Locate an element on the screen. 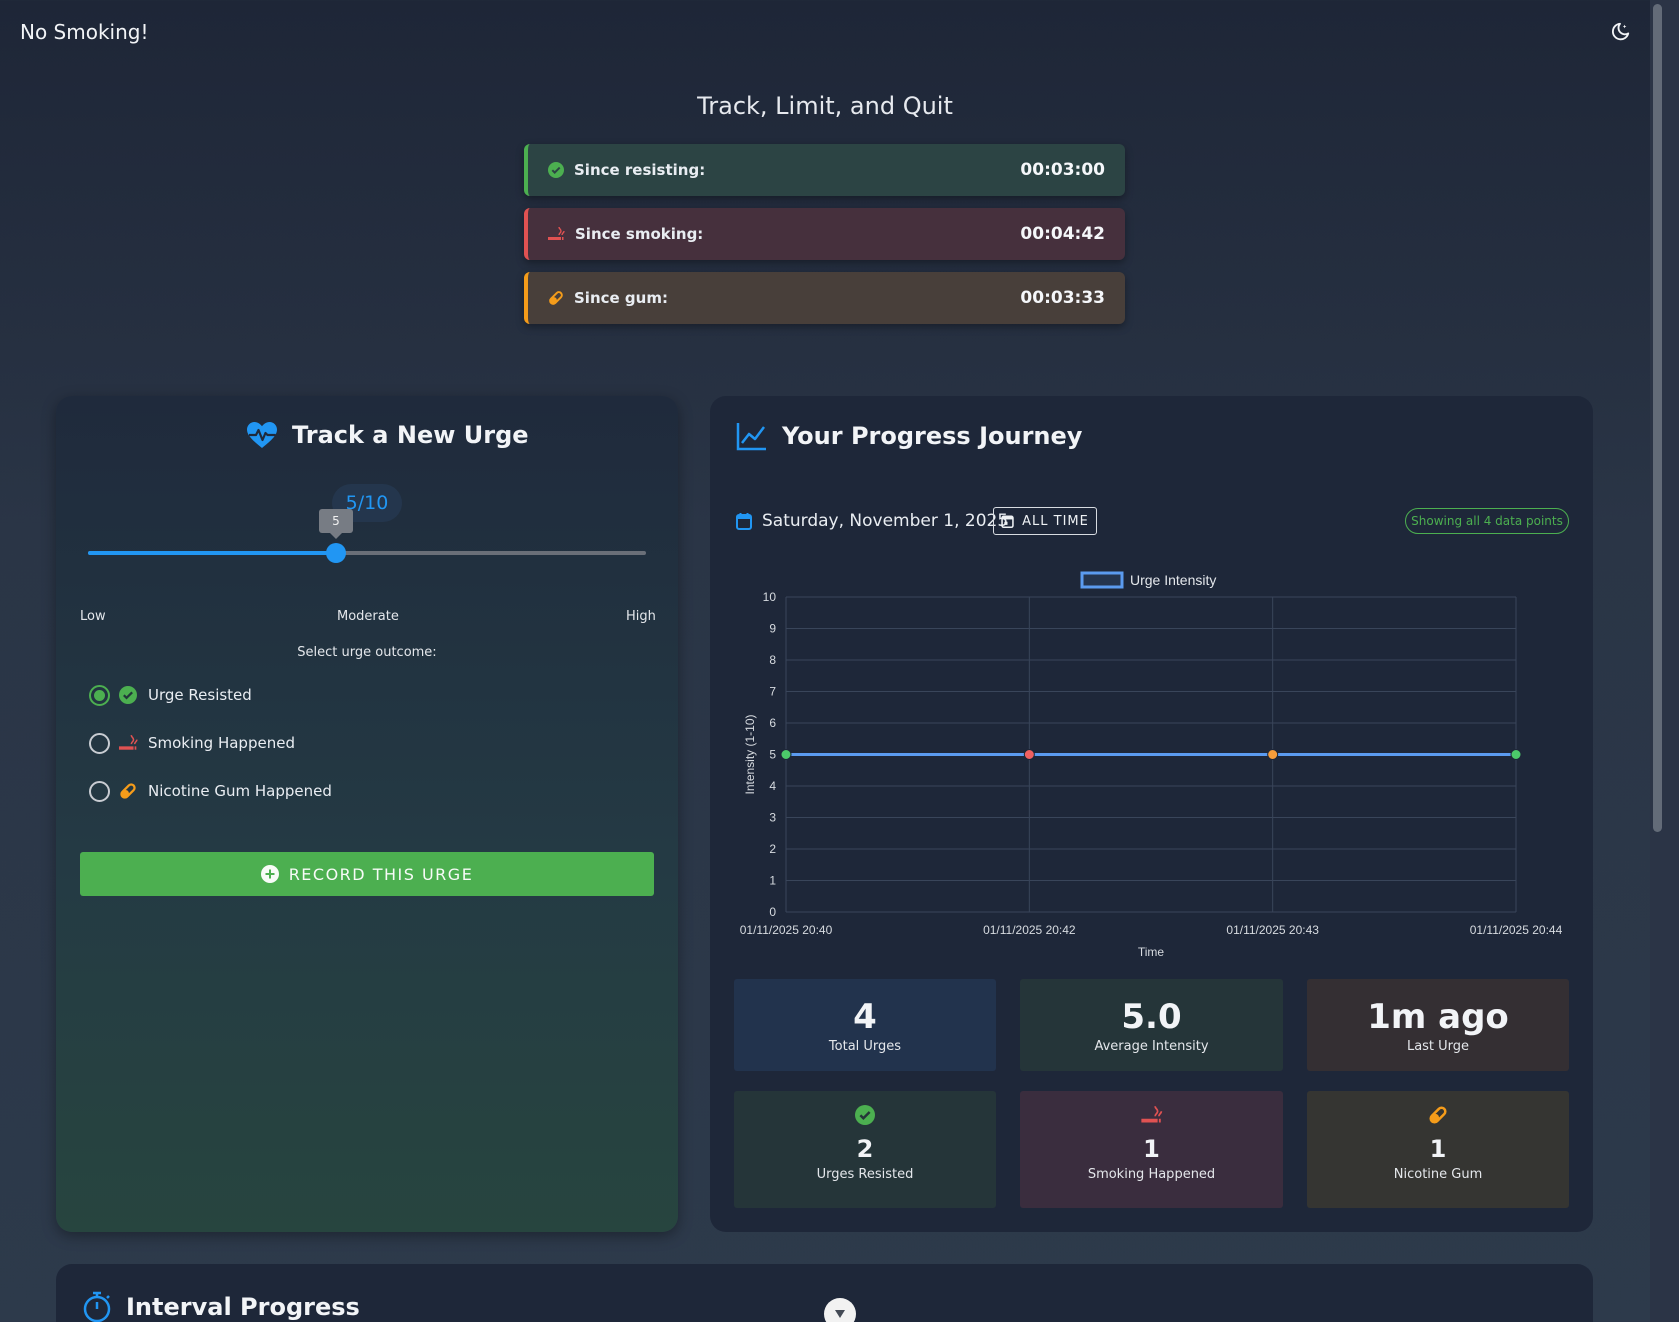  outcome-option-smoking: Smoking Happened is located at coordinates (192, 743).